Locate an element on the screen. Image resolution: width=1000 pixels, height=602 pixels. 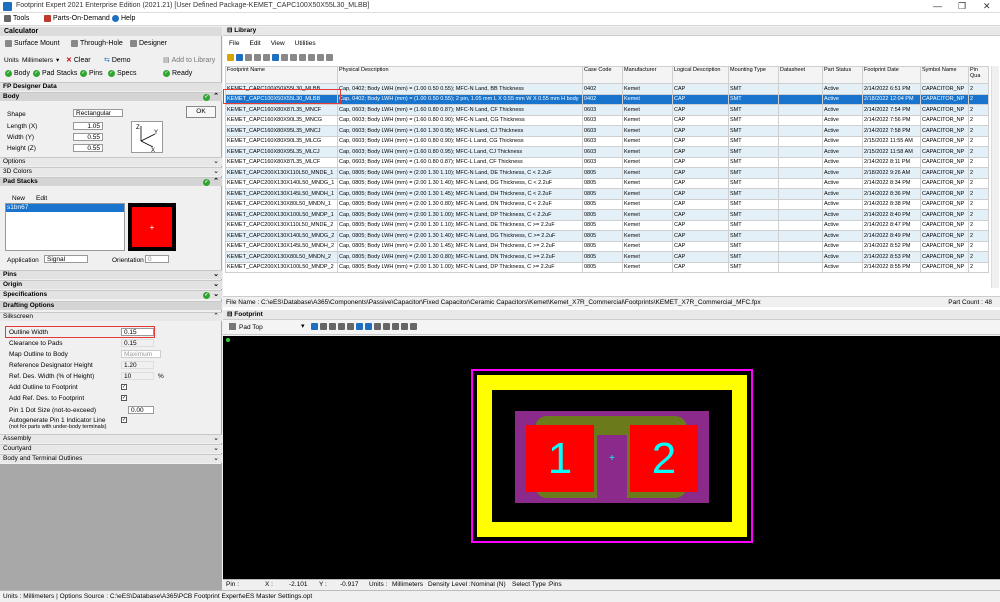
column-header: Part Status is located at coordinates (842, 75).